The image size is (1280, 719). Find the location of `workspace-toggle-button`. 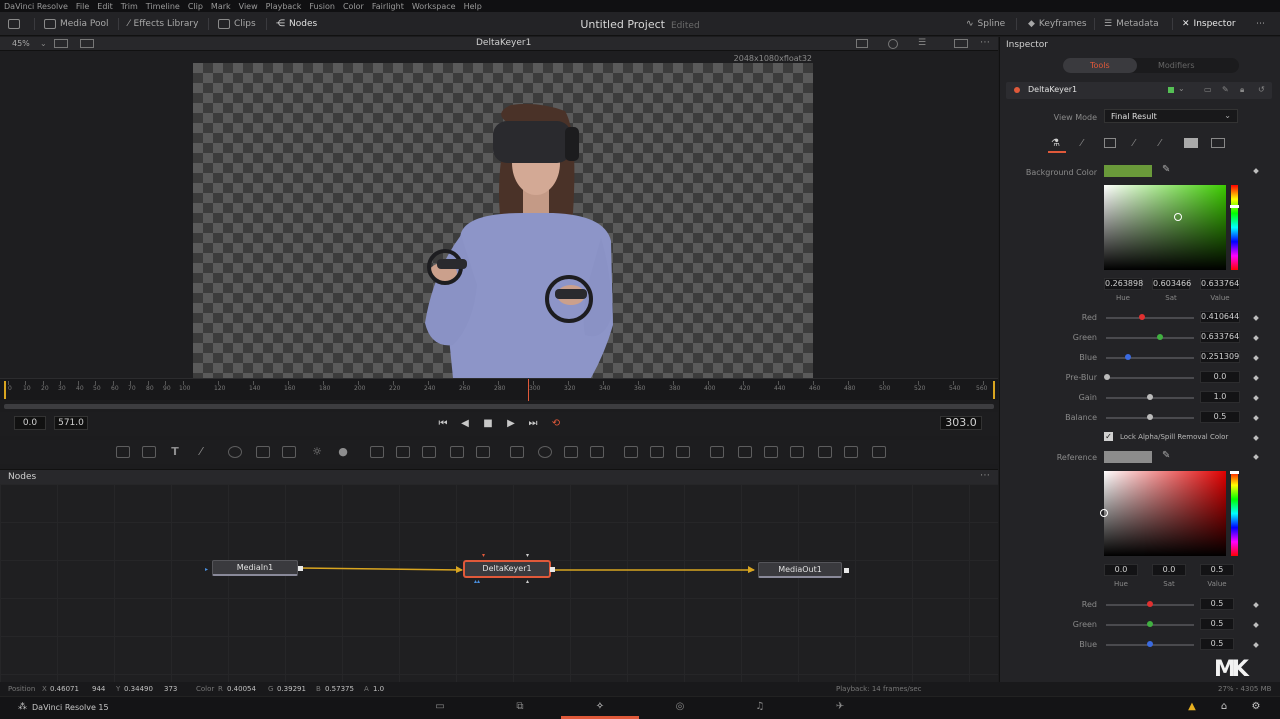

workspace-toggle-button is located at coordinates (14, 24).